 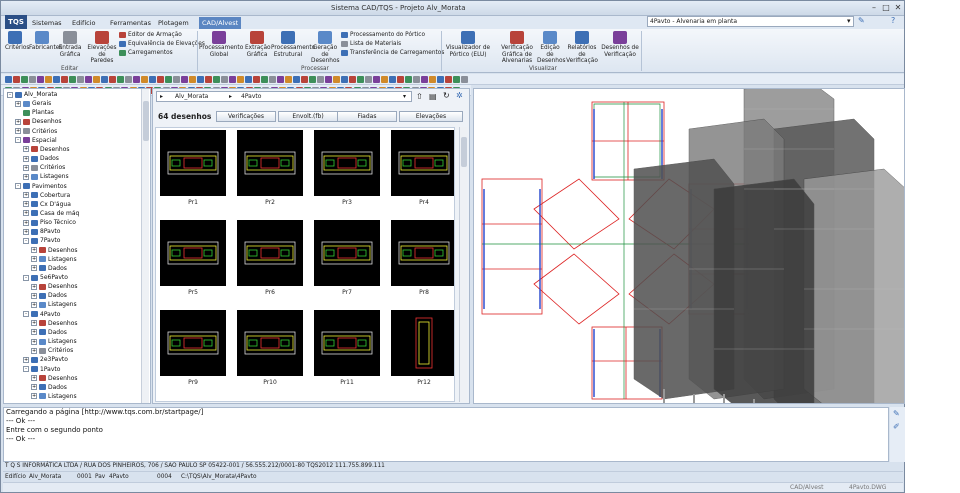 What do you see at coordinates (446, 95) in the screenshot?
I see `refresh-icon: ↻` at bounding box center [446, 95].